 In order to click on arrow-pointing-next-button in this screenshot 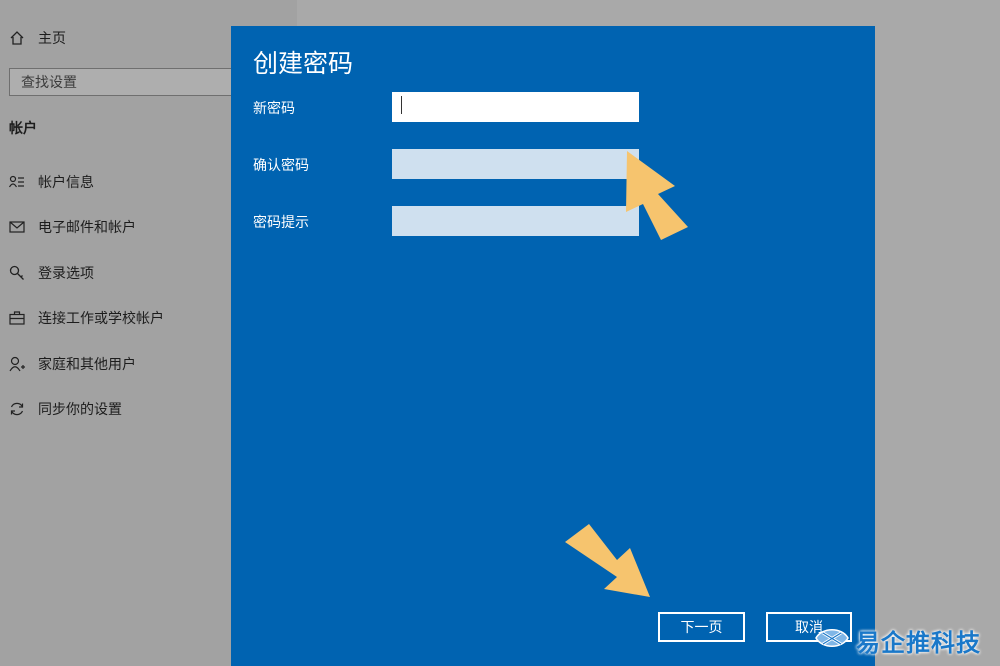, I will do `click(607, 560)`.